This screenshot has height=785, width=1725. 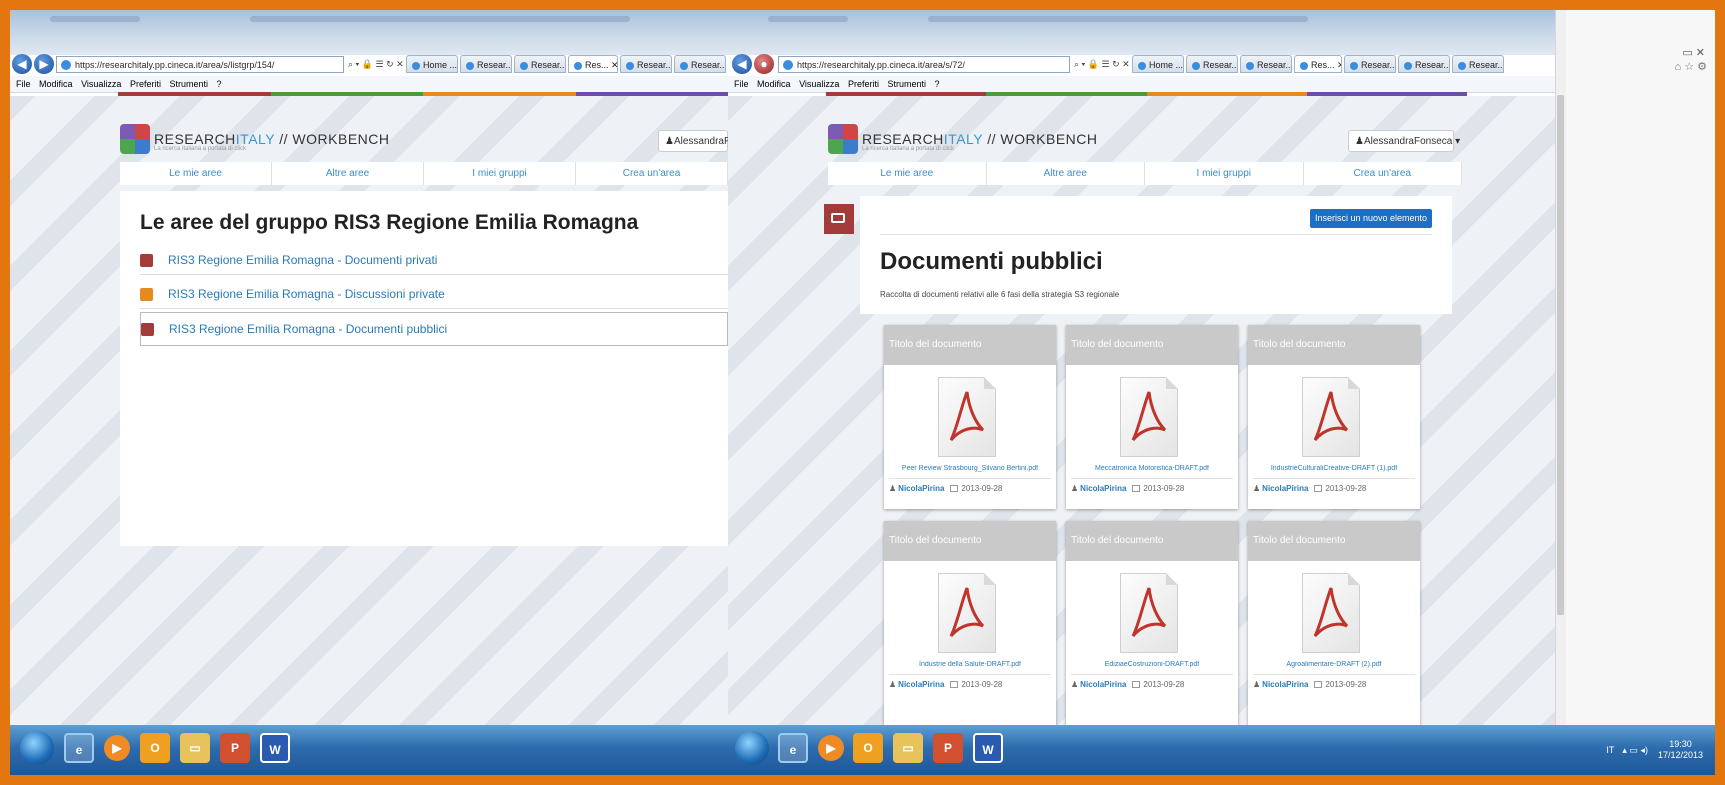 I want to click on window-controls: ▭ ✕, so click(x=1693, y=52).